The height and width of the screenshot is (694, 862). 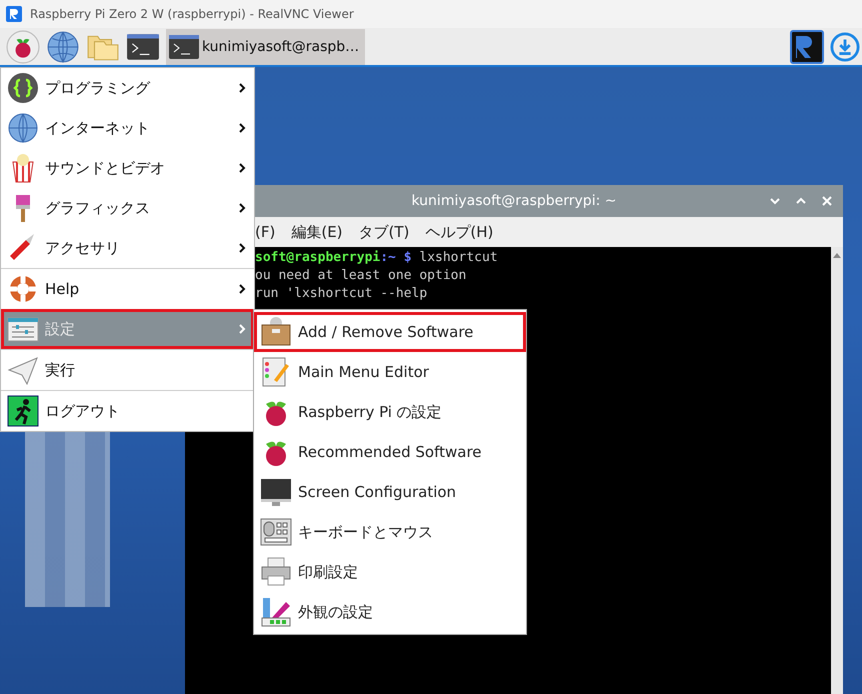 What do you see at coordinates (127, 289) in the screenshot?
I see `menu-item: Help` at bounding box center [127, 289].